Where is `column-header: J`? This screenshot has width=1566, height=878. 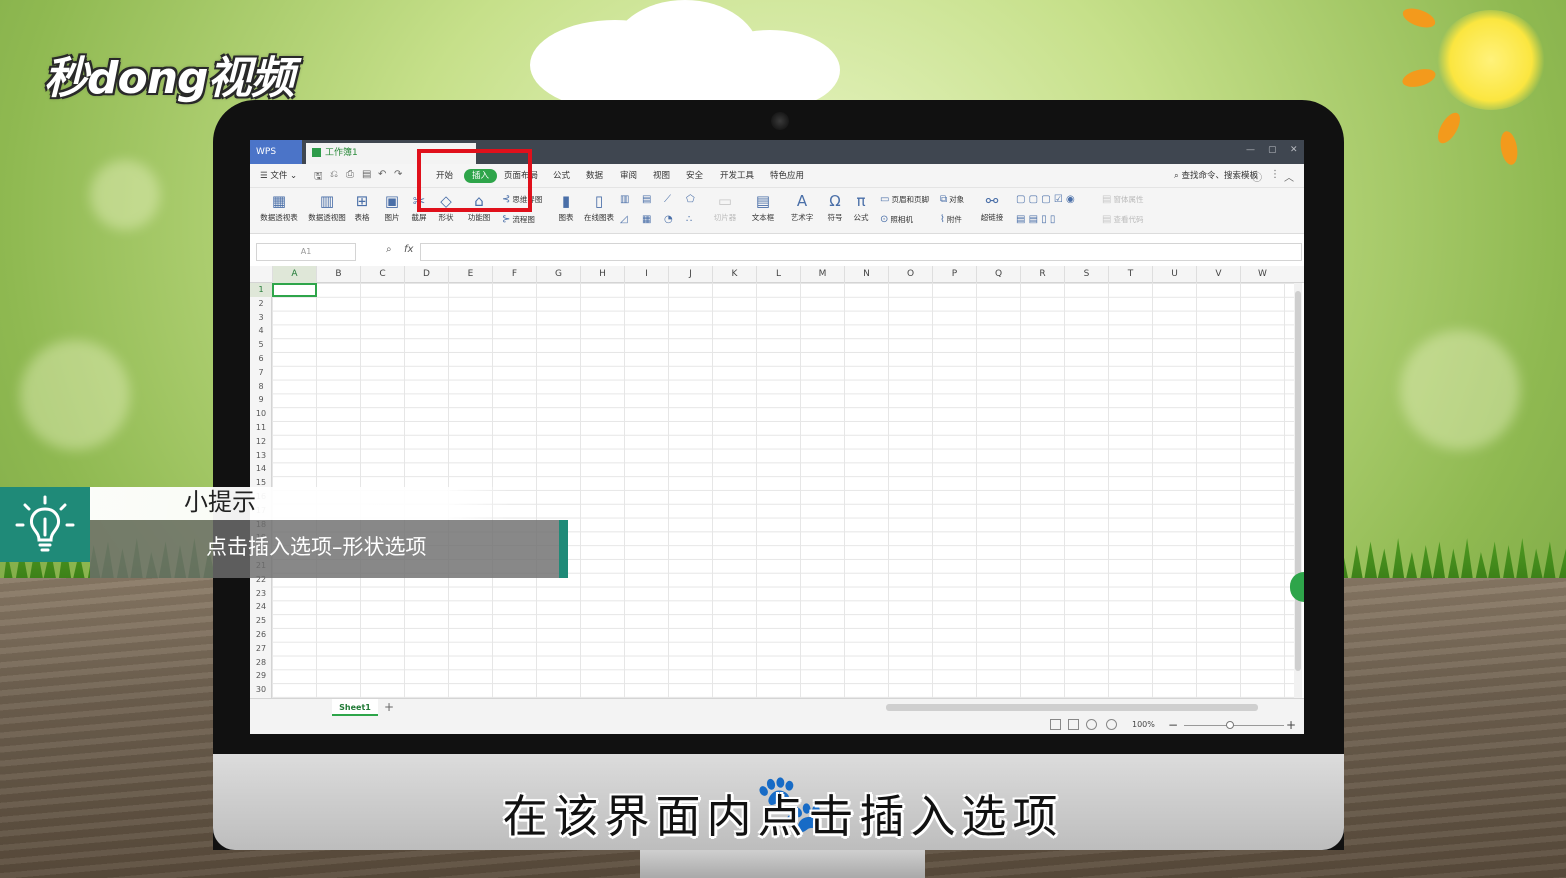 column-header: J is located at coordinates (690, 274).